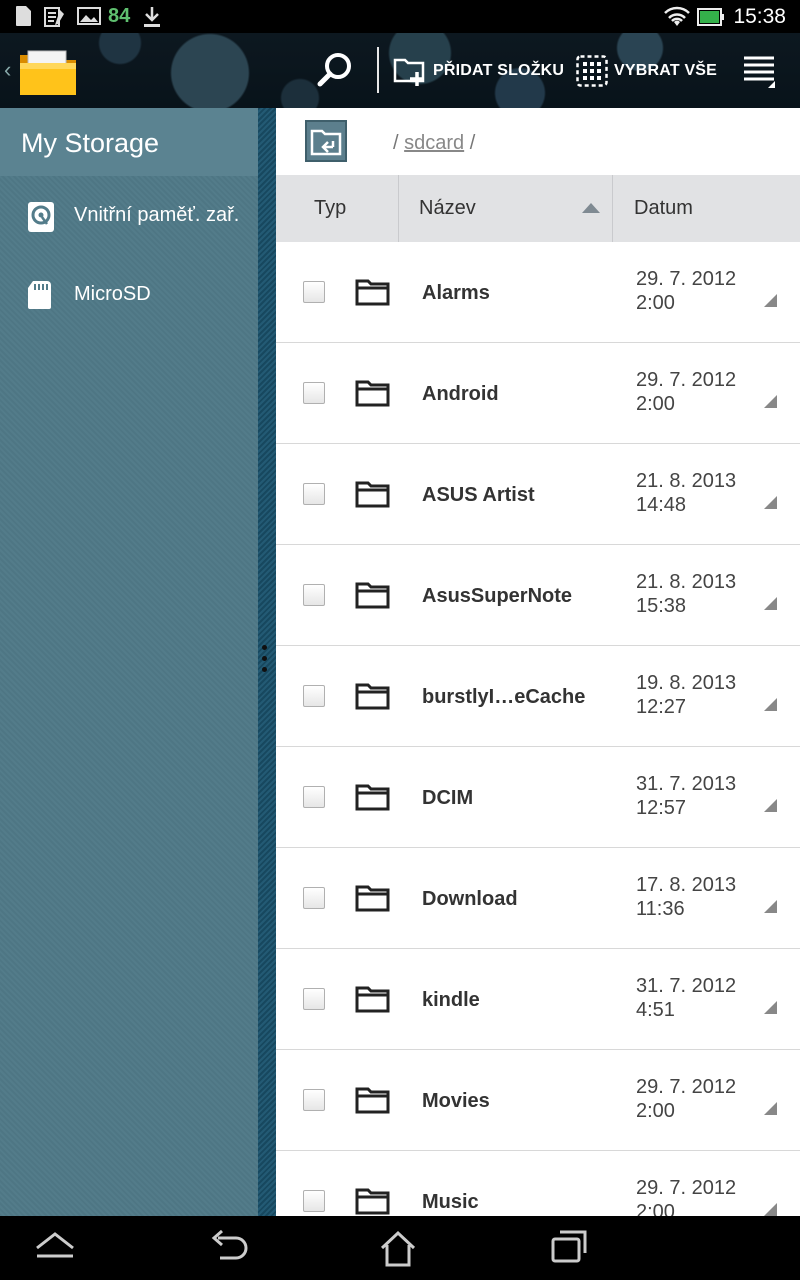 The width and height of the screenshot is (800, 1280). Describe the element at coordinates (686, 897) in the screenshot. I see `file-date: 17. 8. 2013 11:36` at that location.